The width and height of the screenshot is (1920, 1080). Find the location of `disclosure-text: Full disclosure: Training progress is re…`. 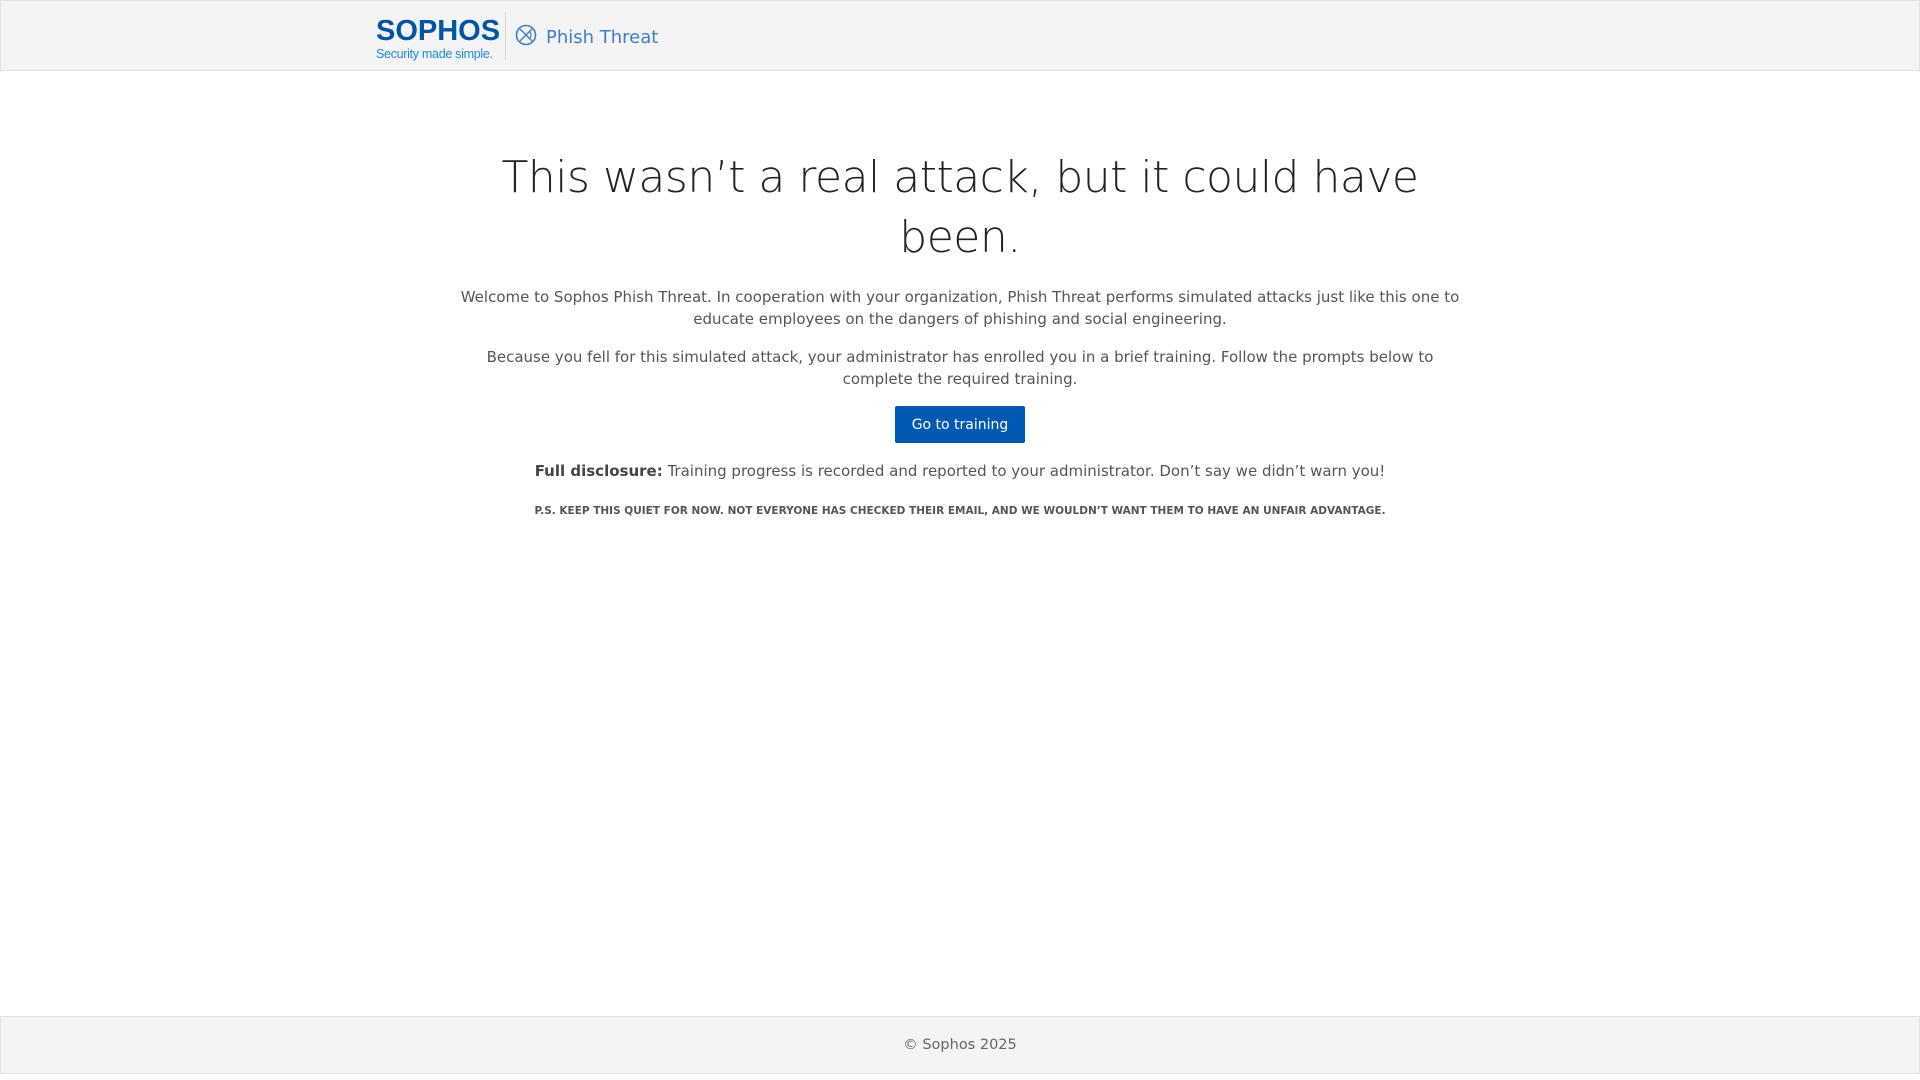

disclosure-text: Full disclosure: Training progress is re… is located at coordinates (960, 471).